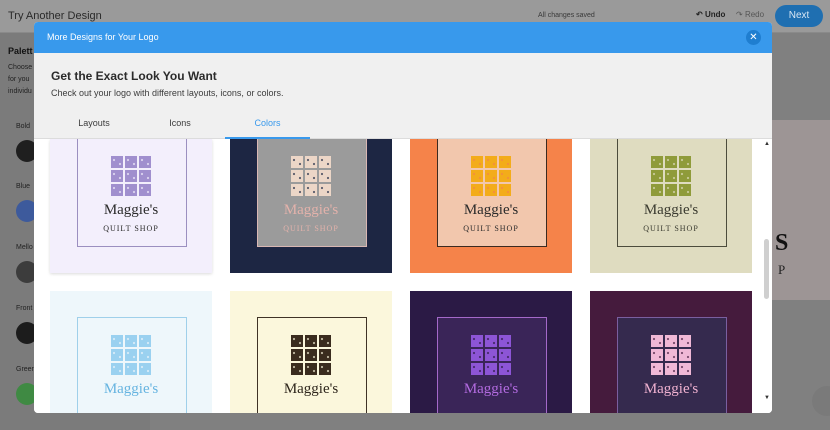  What do you see at coordinates (767, 144) in the screenshot?
I see `scroll-up-arrow-icon: ▲` at bounding box center [767, 144].